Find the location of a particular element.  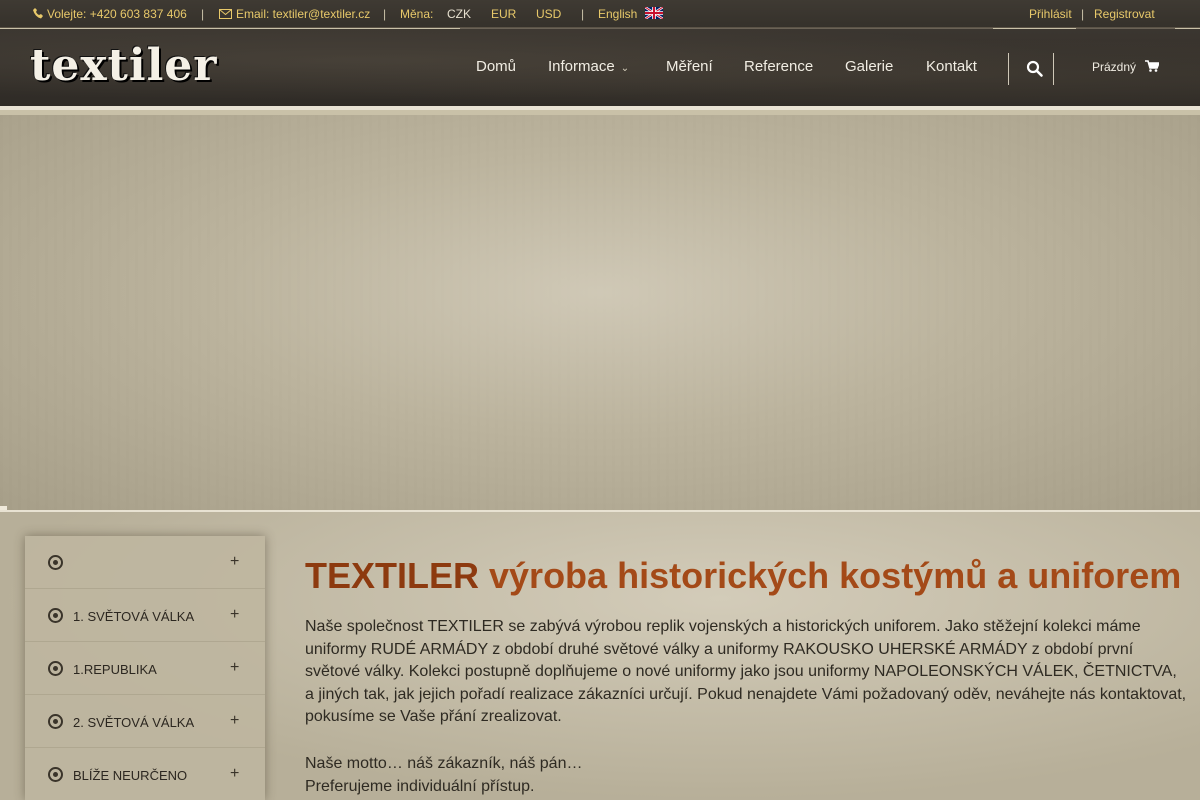

register-link: Registrovat is located at coordinates (1124, 14).